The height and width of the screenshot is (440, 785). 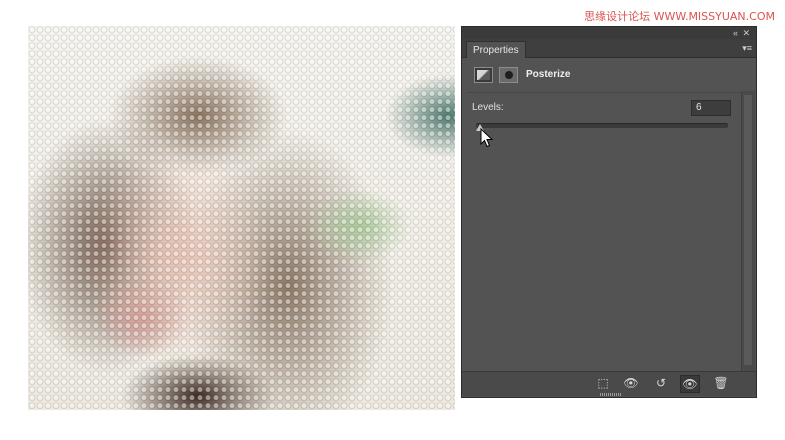 What do you see at coordinates (661, 383) in the screenshot?
I see `reset-icon: ↺` at bounding box center [661, 383].